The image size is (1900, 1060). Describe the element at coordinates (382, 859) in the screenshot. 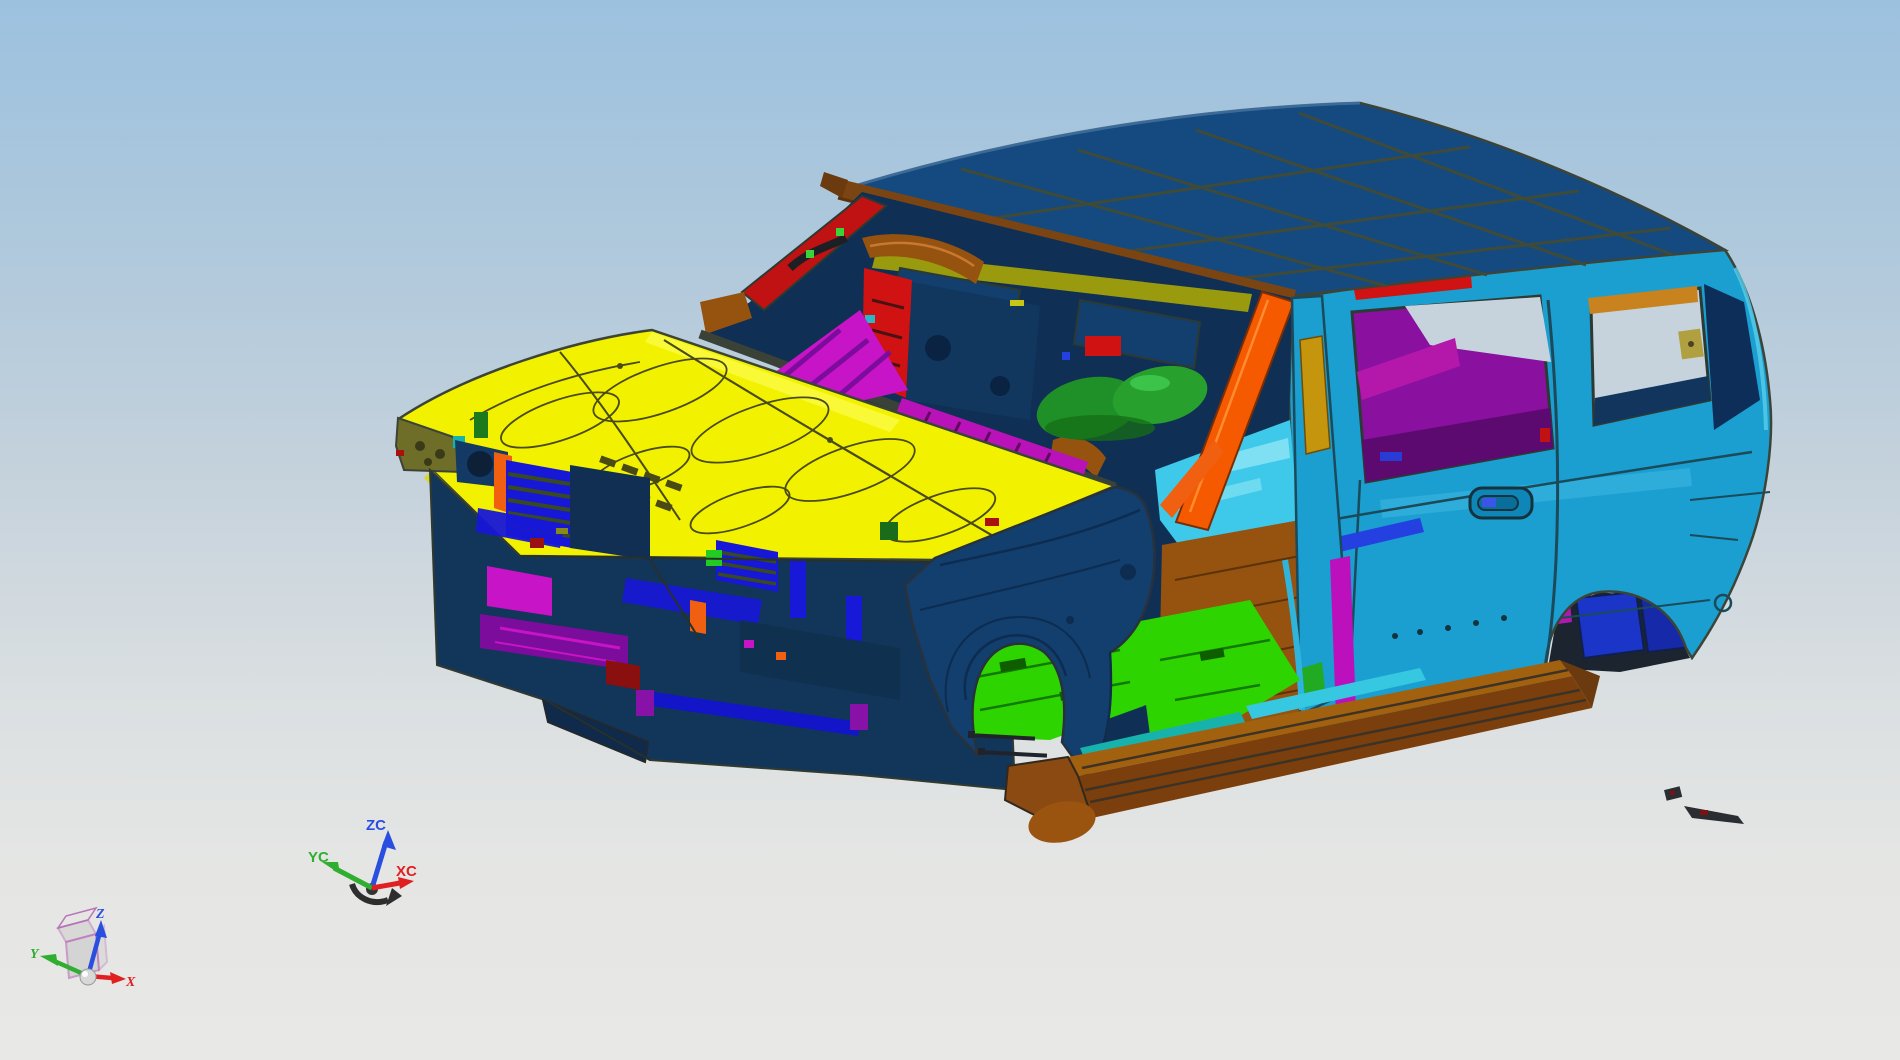

I see `wcs-z-axis` at that location.